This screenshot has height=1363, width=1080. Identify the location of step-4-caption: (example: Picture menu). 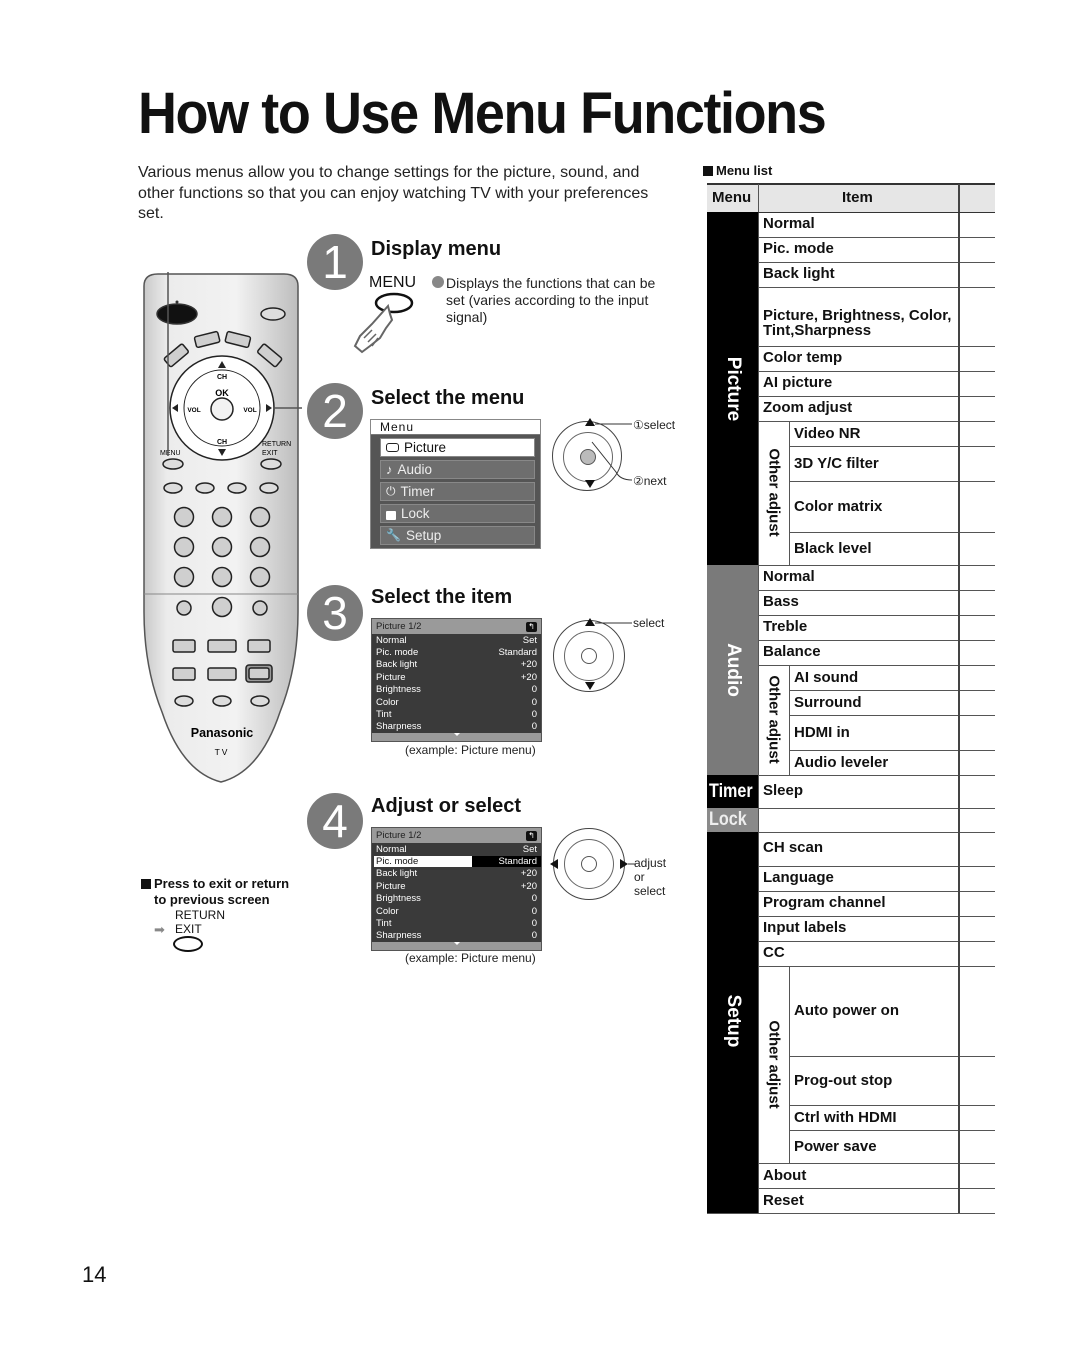
(470, 958).